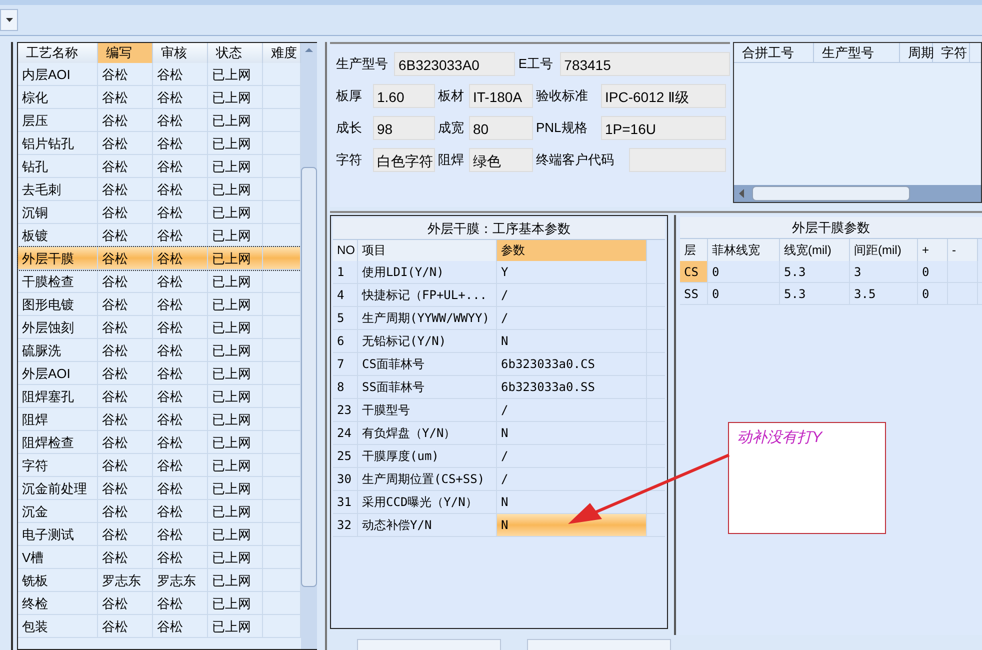 This screenshot has height=650, width=982. What do you see at coordinates (58, 488) in the screenshot?
I see `table-cell: 沉金前处理` at bounding box center [58, 488].